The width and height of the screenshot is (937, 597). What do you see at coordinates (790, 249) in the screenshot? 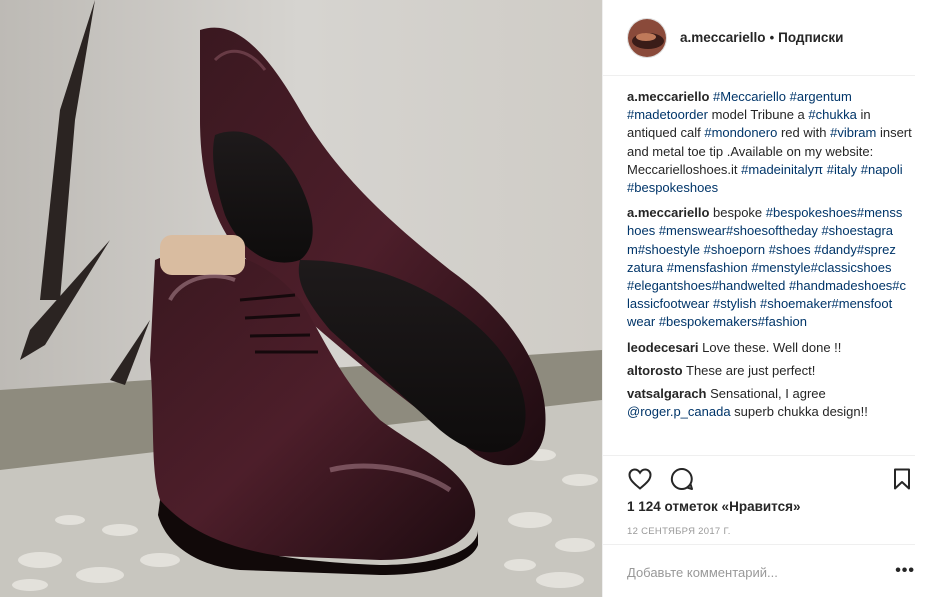
I see `hashtag-link: #shoes` at bounding box center [790, 249].